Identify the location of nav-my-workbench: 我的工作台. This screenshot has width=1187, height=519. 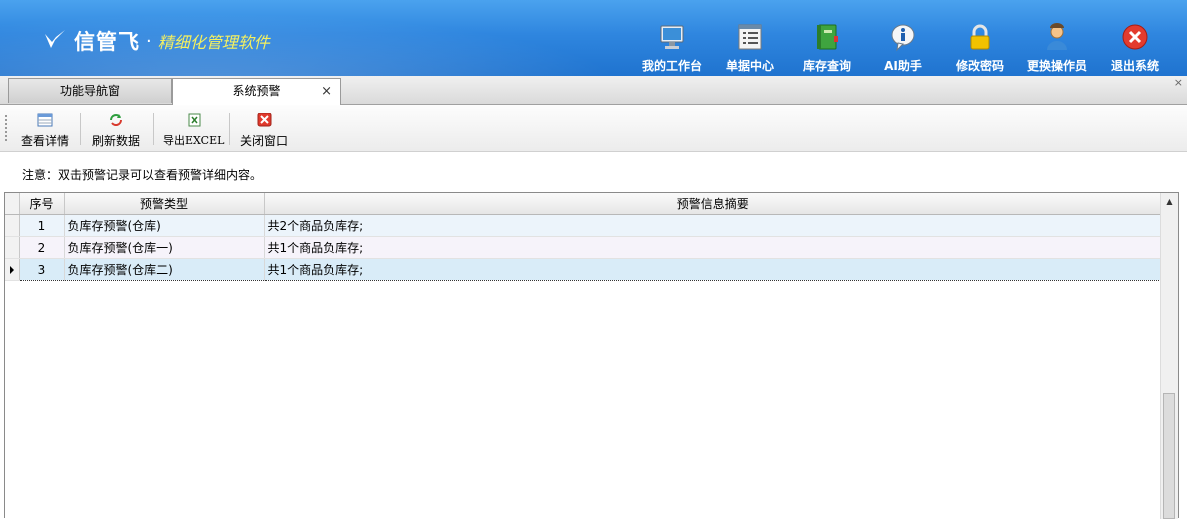
(672, 48).